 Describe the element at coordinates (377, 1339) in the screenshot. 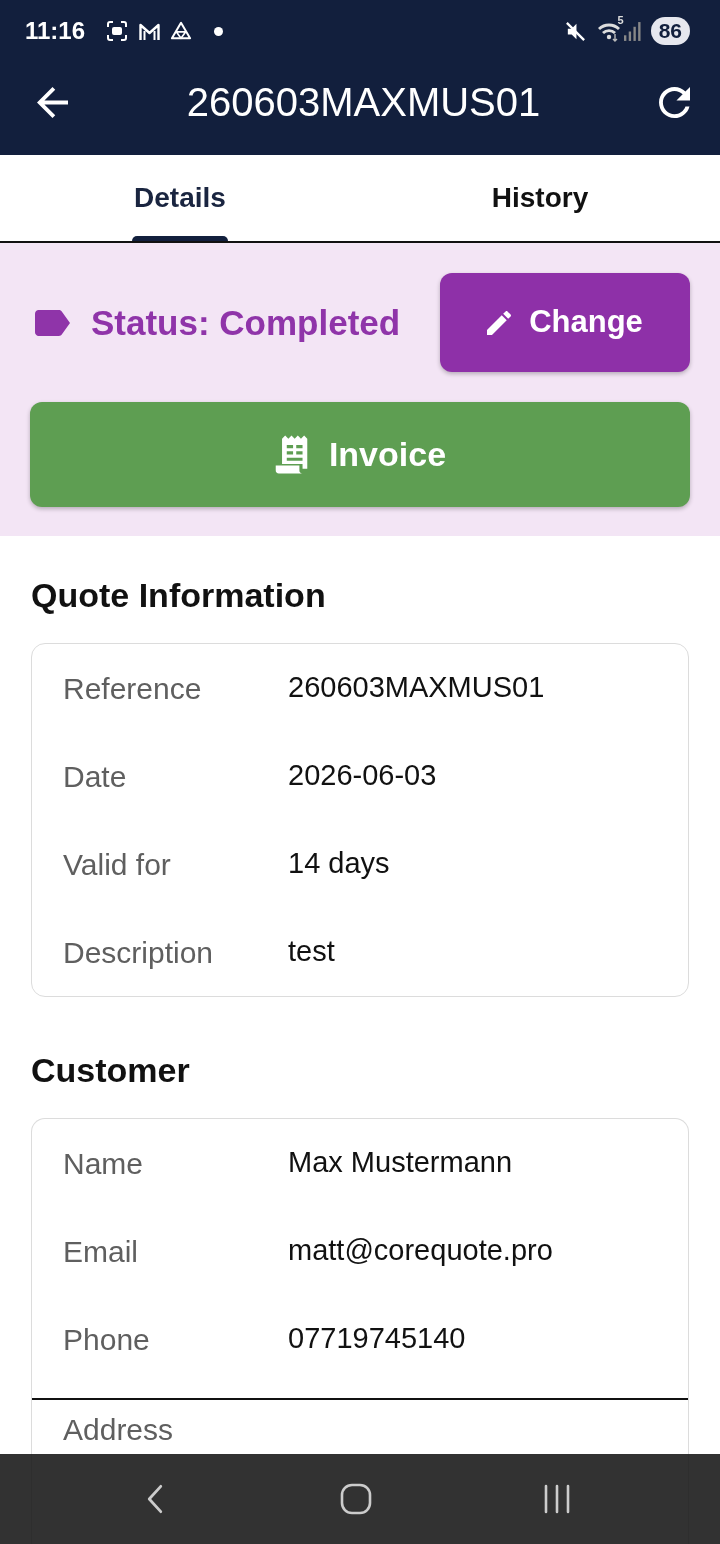

I see `field-value: 07719745140` at that location.